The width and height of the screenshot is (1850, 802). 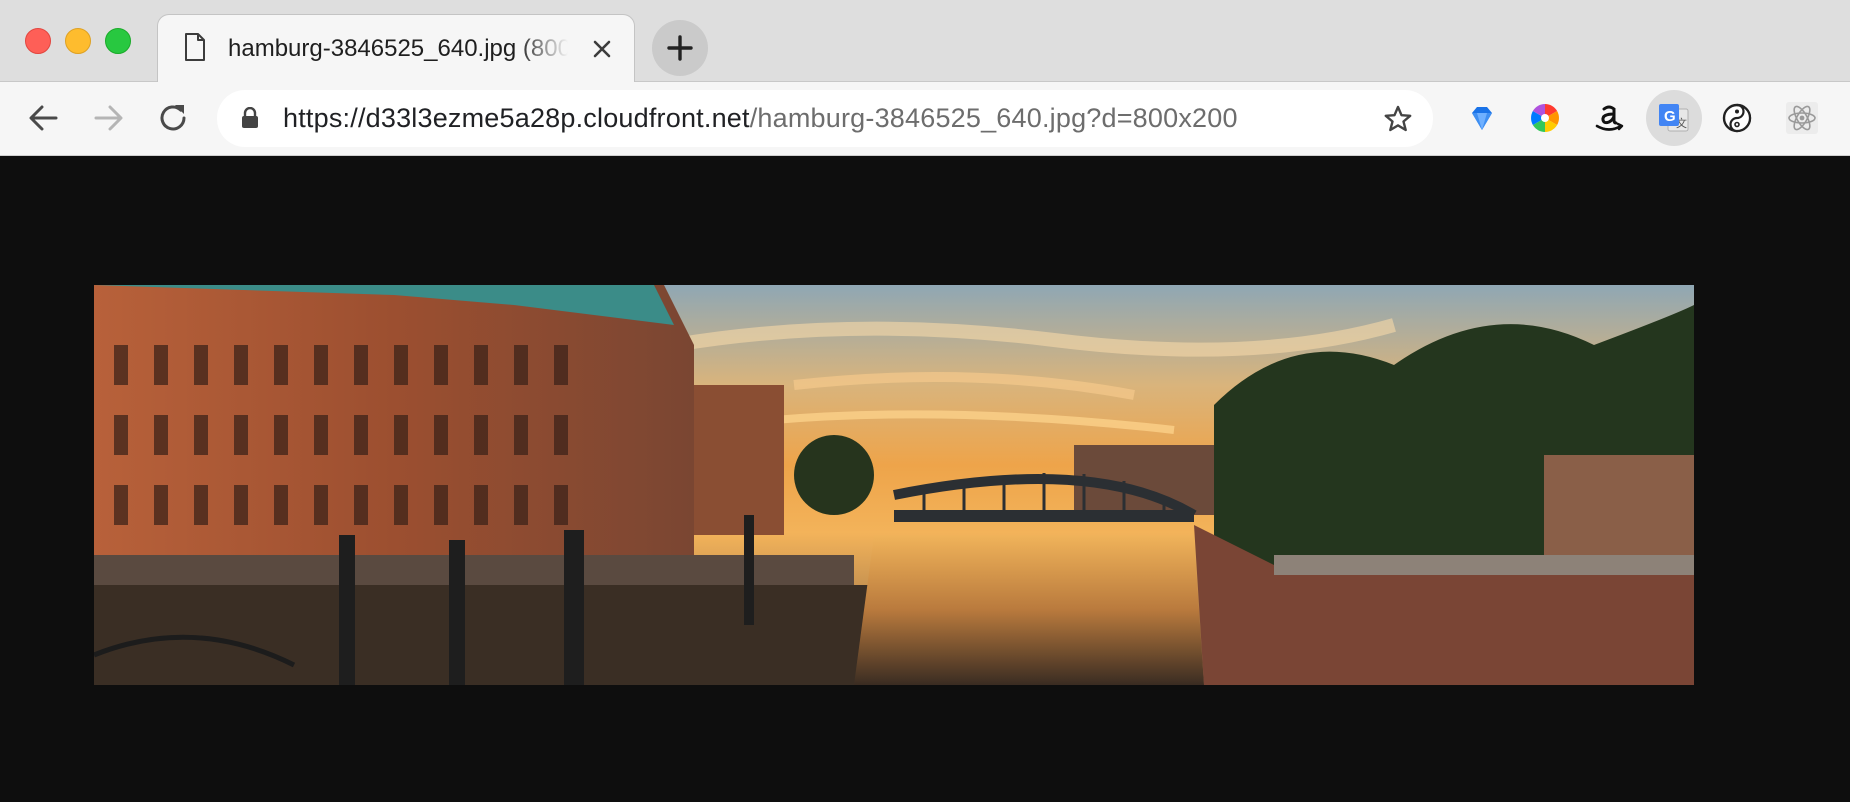 I want to click on react-devtools-extension-button, so click(x=1802, y=118).